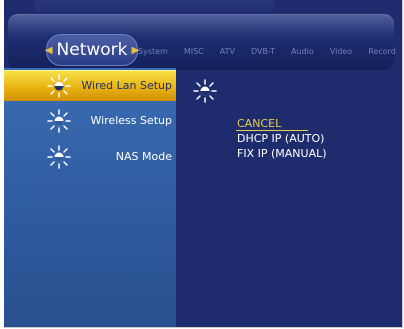 The height and width of the screenshot is (329, 404). I want to click on option-cancel: CANCEL, so click(282, 123).